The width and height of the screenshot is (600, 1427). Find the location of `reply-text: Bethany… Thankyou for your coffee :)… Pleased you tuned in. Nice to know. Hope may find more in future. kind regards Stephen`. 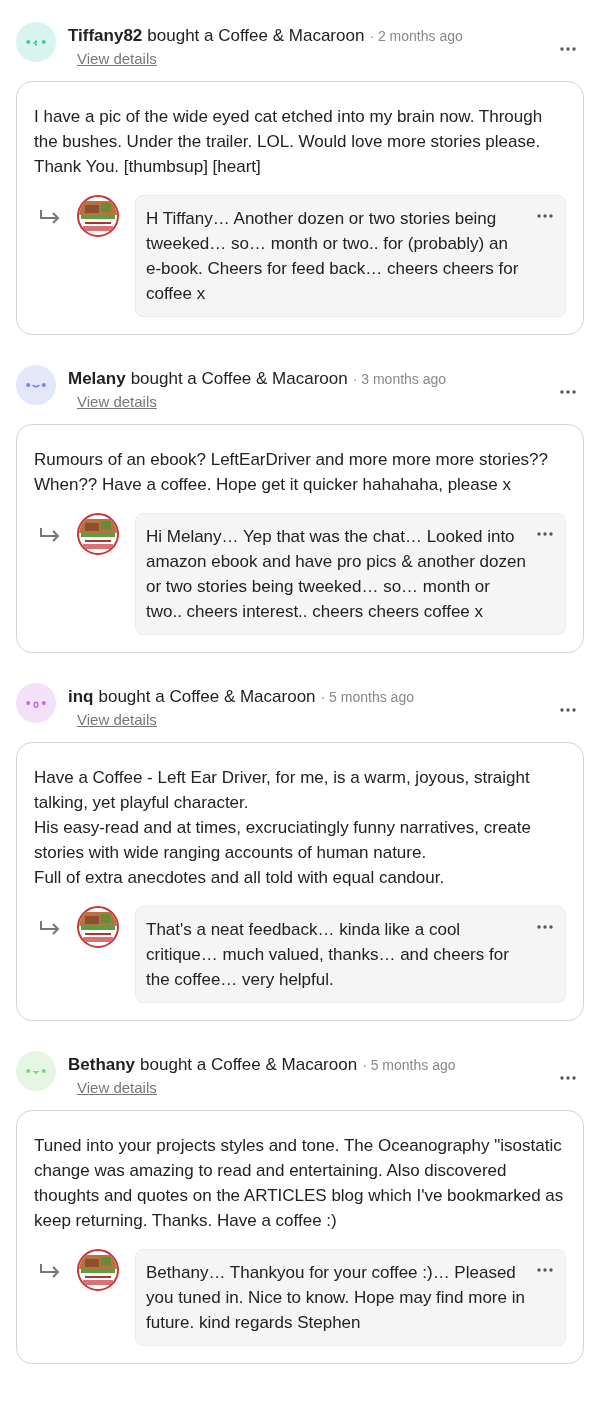

reply-text: Bethany… Thankyou for your coffee :)… Pleased you tuned in. Nice to know. Hope may find more in future. kind regards Stephen is located at coordinates (336, 1298).